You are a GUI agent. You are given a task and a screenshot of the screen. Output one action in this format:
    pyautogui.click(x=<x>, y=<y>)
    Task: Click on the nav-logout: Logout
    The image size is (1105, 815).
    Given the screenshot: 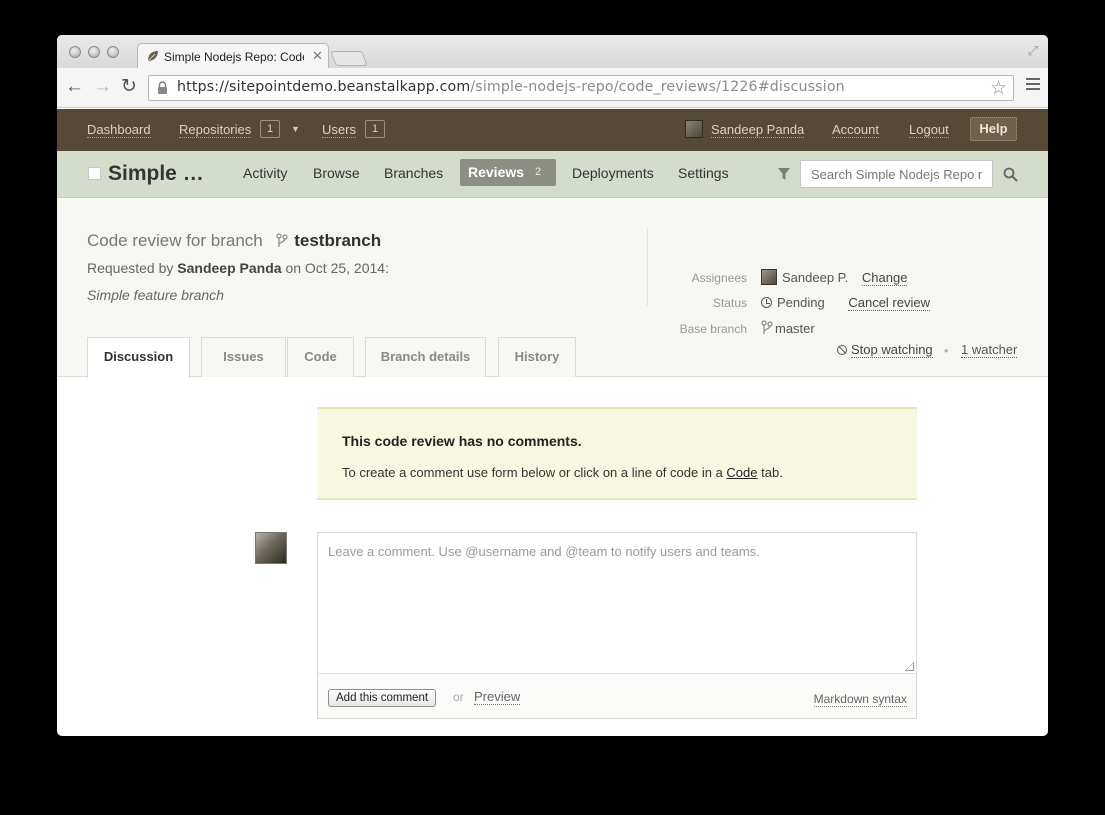 What is the action you would take?
    pyautogui.click(x=929, y=130)
    